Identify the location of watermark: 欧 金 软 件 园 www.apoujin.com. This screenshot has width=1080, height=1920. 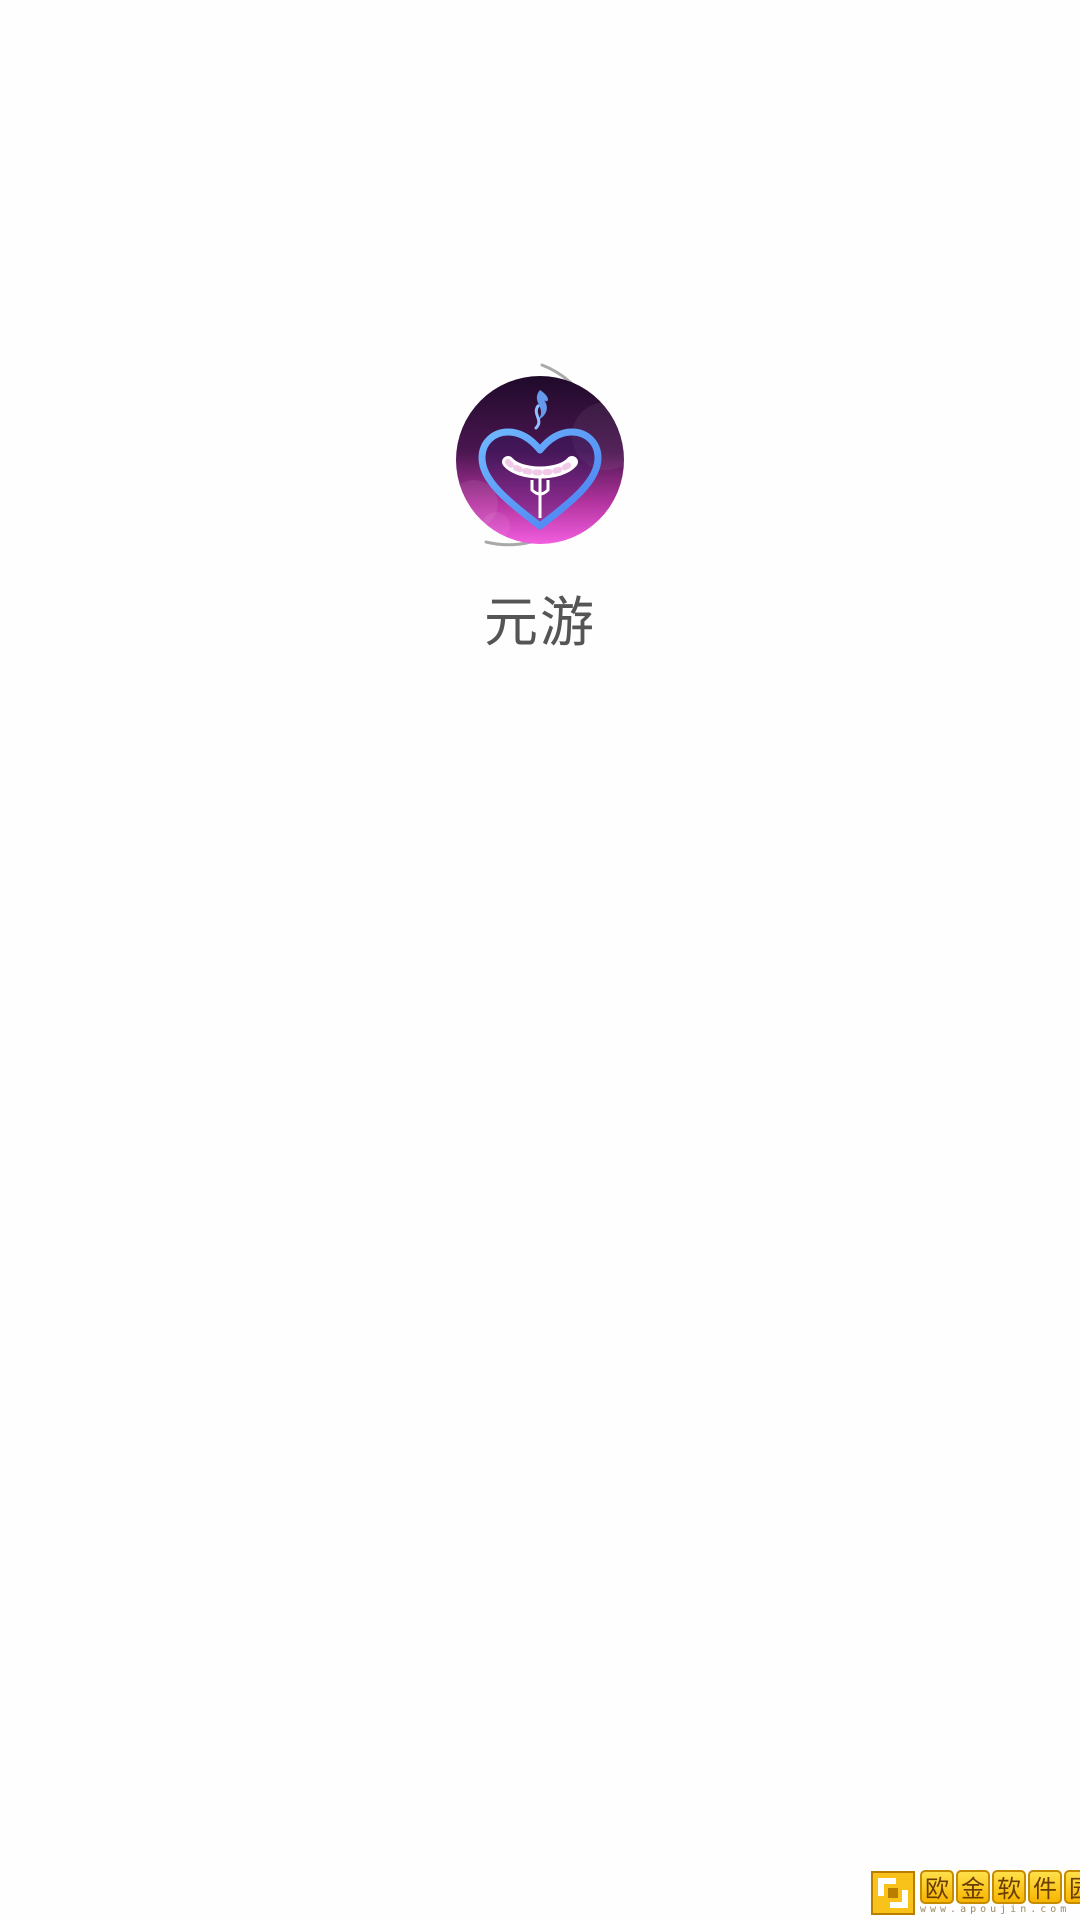
(975, 1893).